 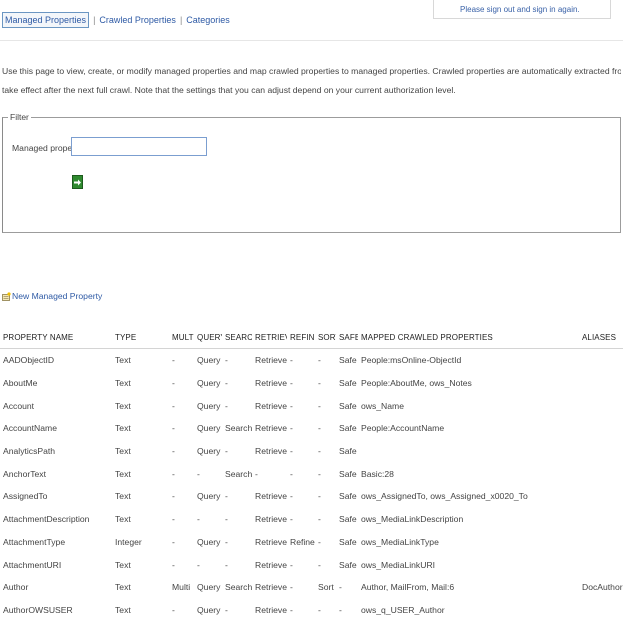 What do you see at coordinates (208, 337) in the screenshot?
I see `column-header-query: QUERY` at bounding box center [208, 337].